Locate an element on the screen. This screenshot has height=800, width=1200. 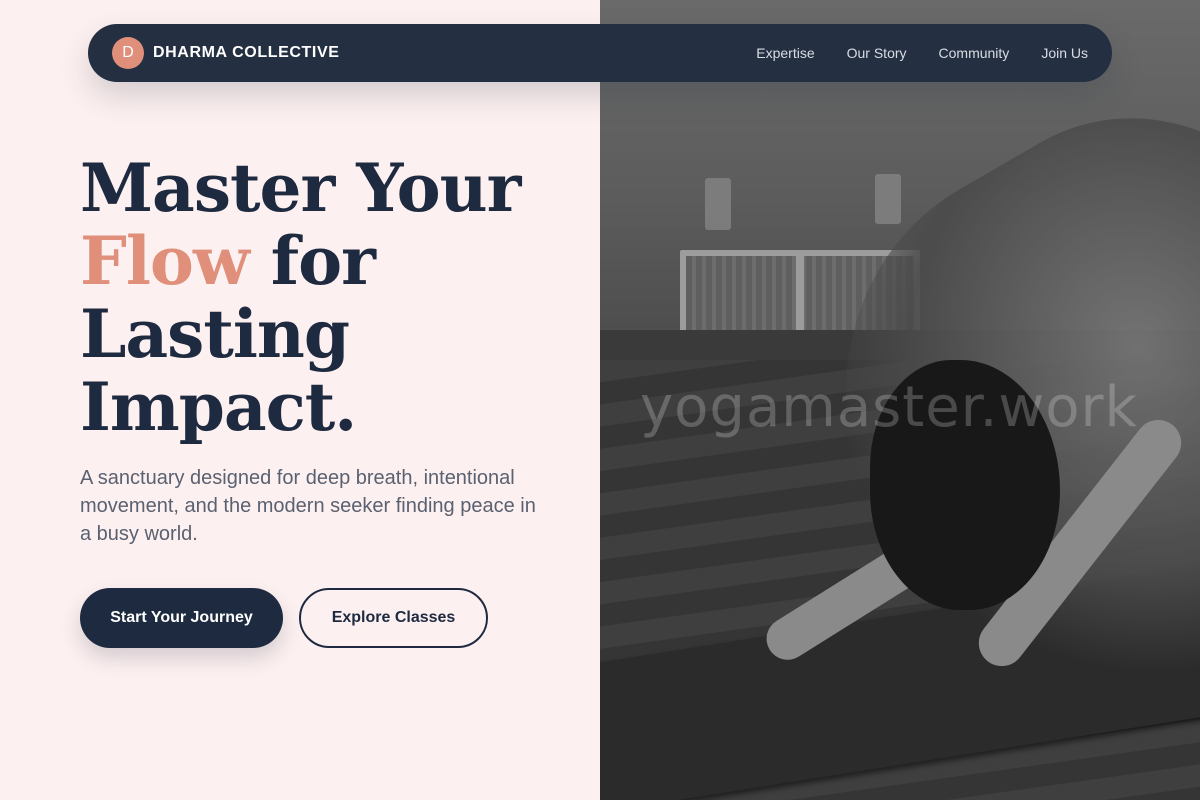
photo-watermark: yogamaster.work is located at coordinates (889, 407).